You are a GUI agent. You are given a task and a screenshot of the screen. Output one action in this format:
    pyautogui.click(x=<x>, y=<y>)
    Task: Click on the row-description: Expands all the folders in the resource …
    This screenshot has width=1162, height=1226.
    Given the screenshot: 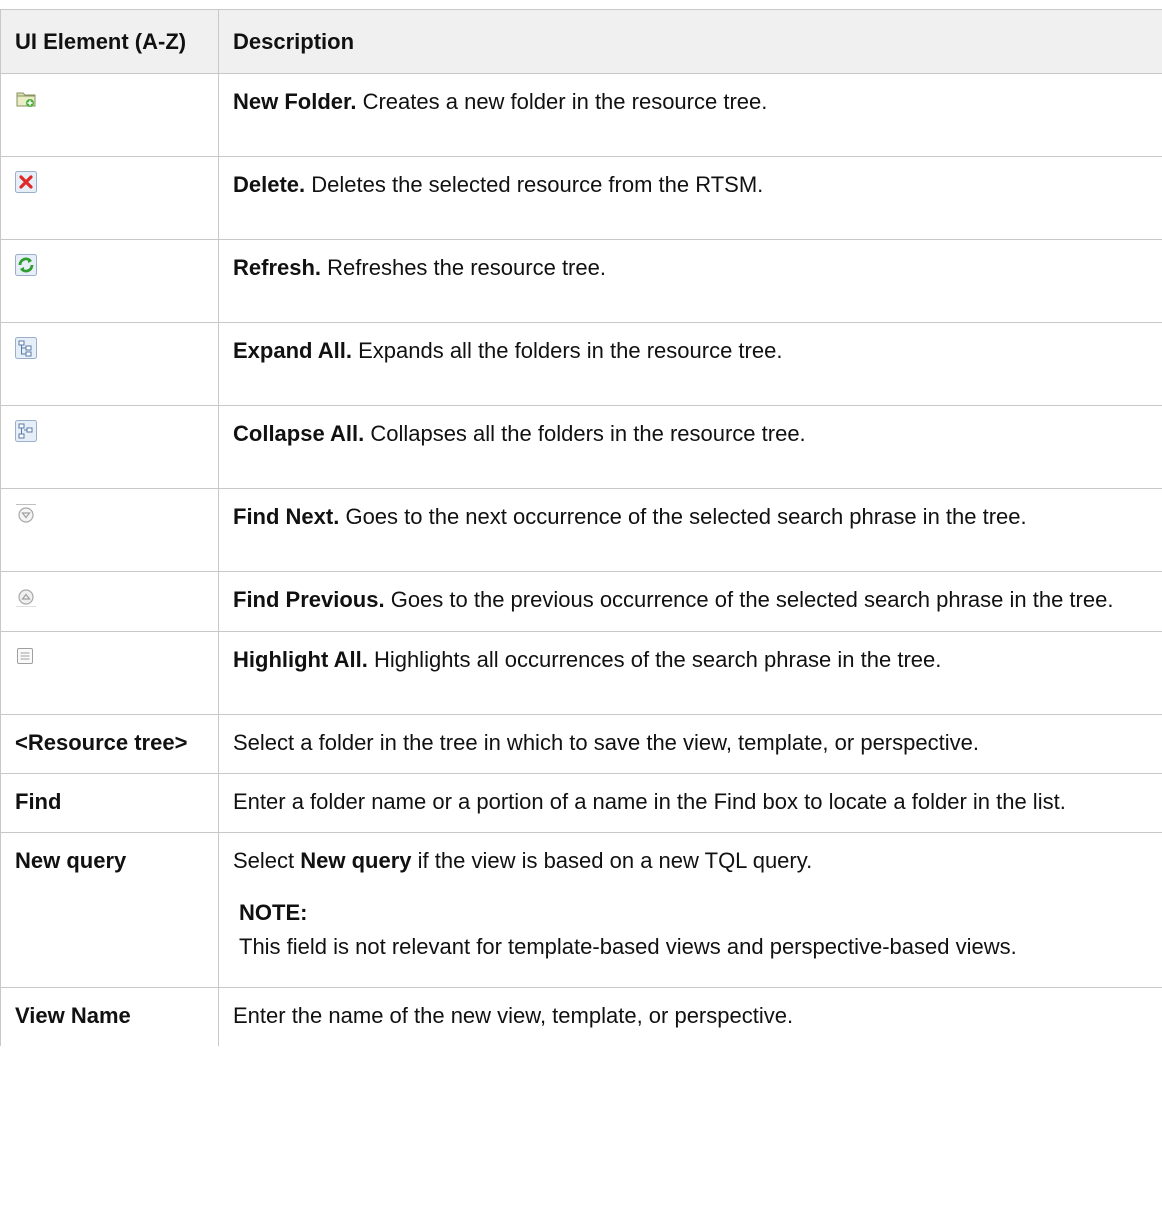 What is the action you would take?
    pyautogui.click(x=567, y=350)
    